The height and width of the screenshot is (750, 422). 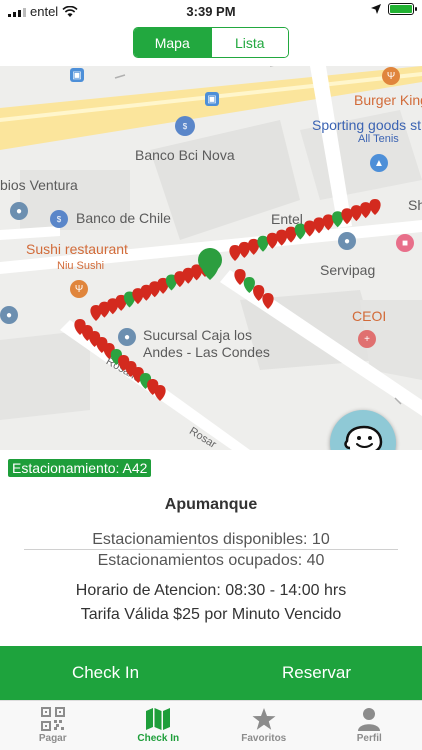 I want to click on tab-pagar: Pagar, so click(x=53, y=725).